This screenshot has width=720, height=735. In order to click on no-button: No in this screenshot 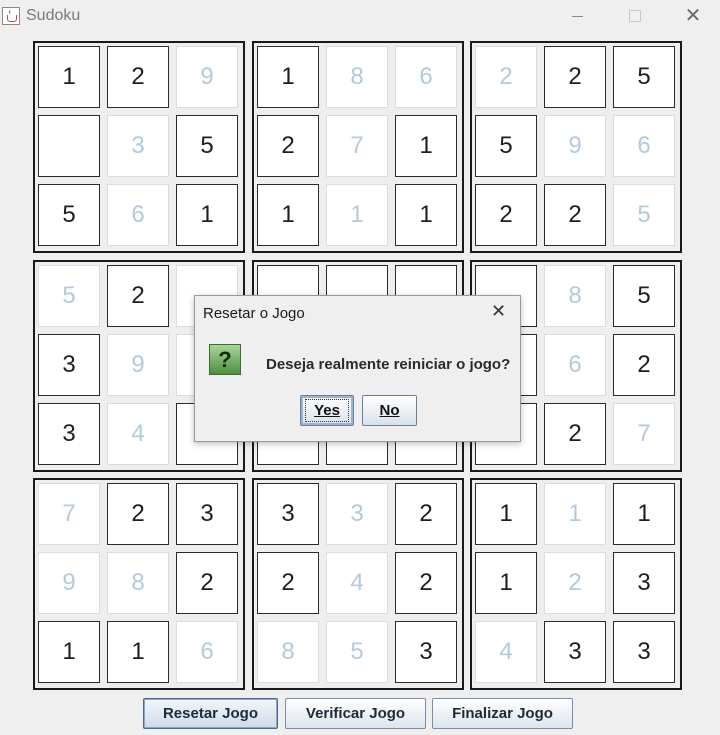, I will do `click(389, 410)`.